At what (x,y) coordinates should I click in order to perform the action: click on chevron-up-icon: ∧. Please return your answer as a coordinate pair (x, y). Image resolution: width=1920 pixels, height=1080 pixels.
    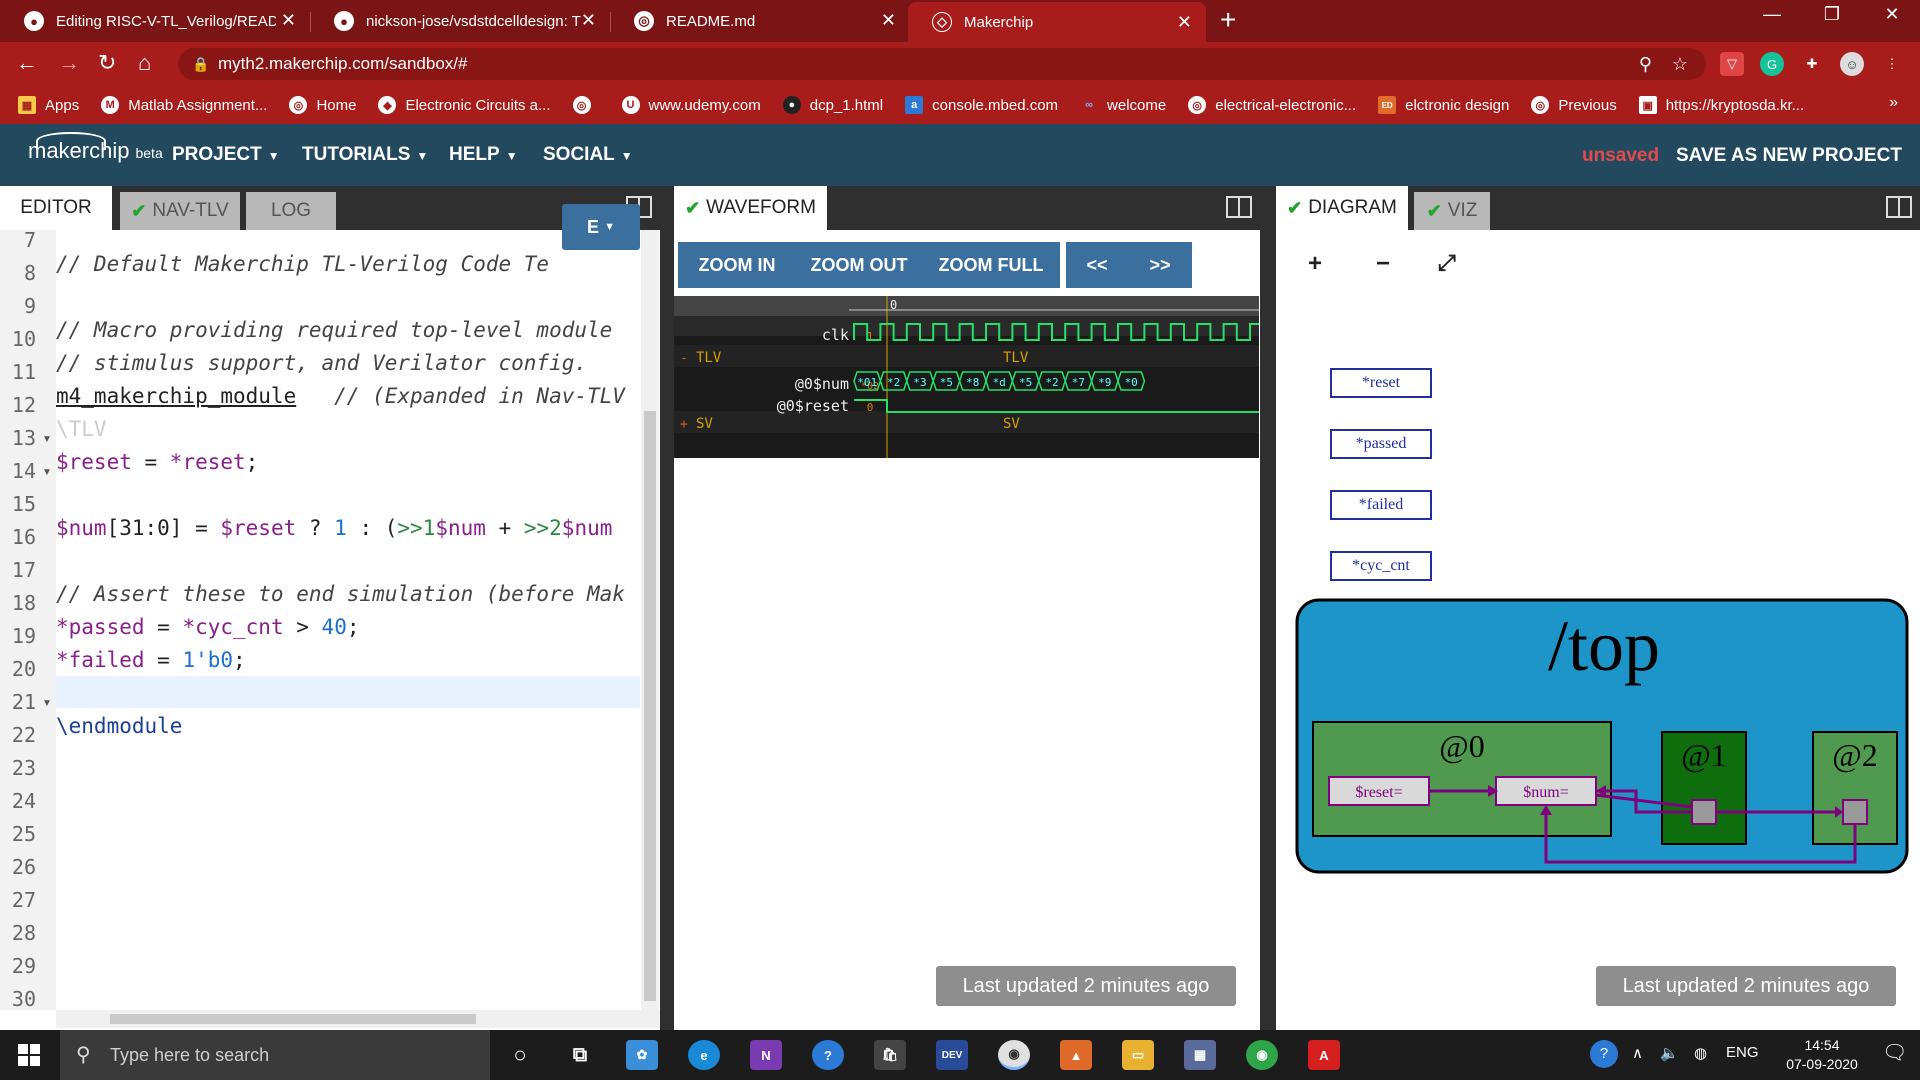
    Looking at the image, I should click on (1637, 1053).